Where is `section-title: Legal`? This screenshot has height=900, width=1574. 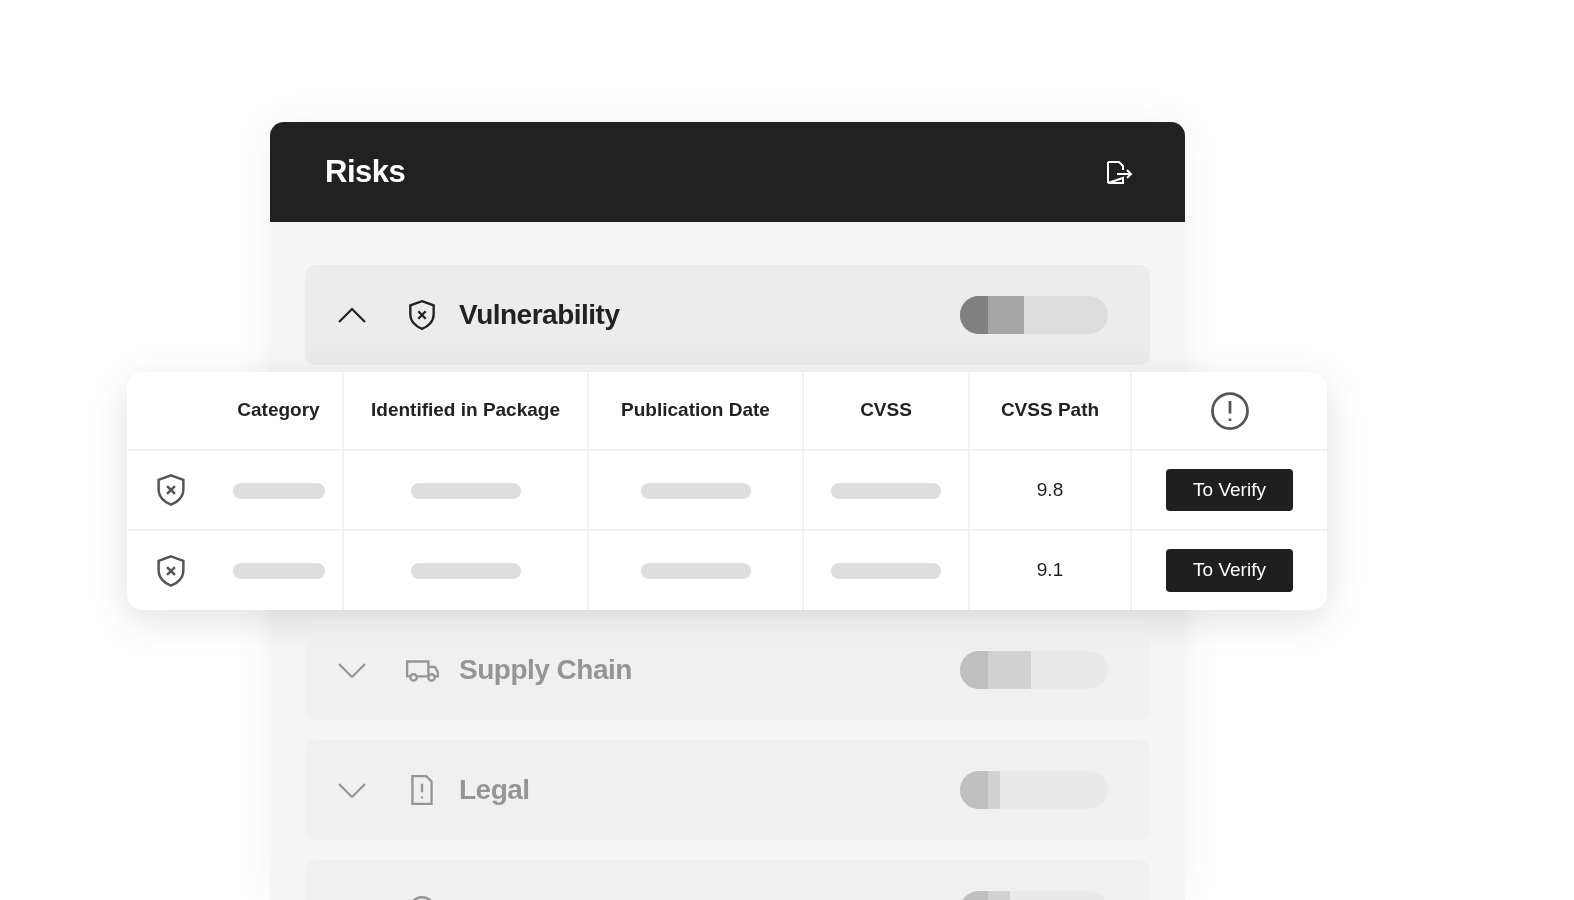
section-title: Legal is located at coordinates (494, 790).